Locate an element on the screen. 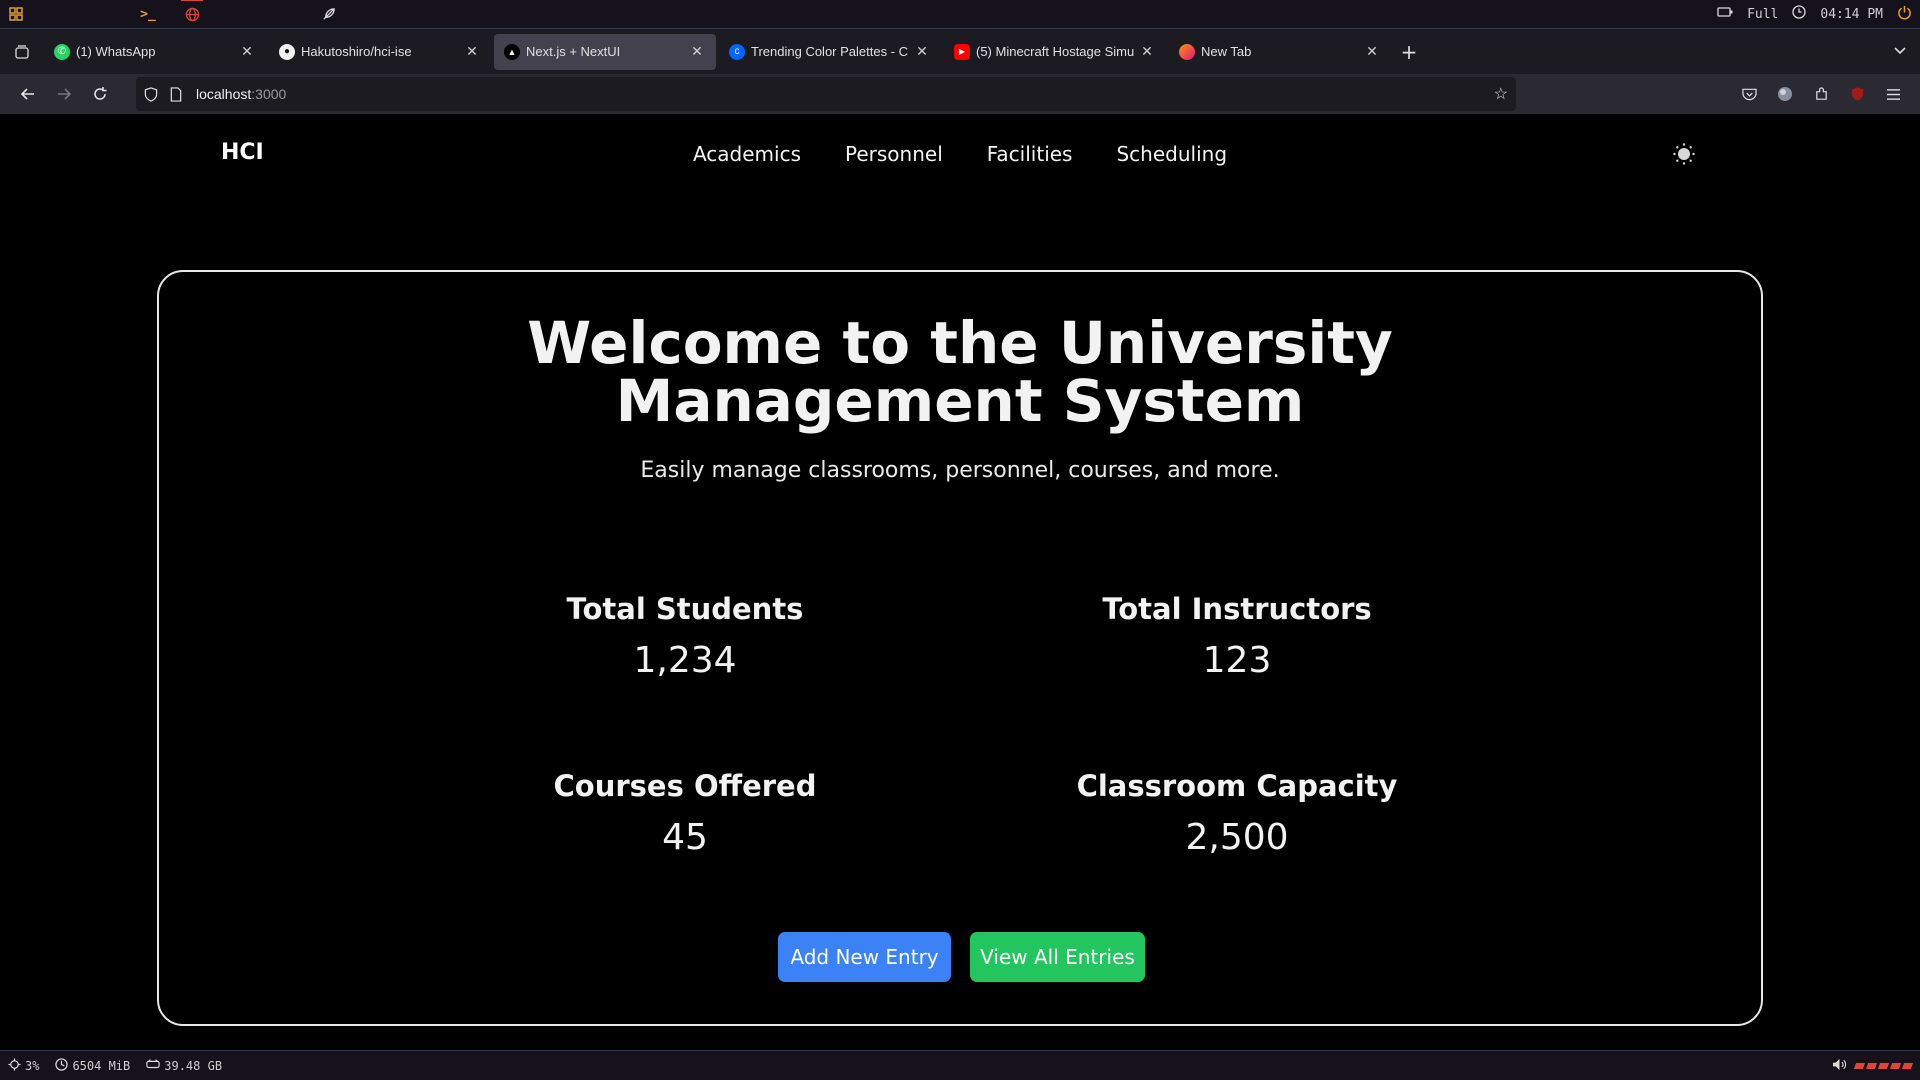  terminal-icon: >_ is located at coordinates (148, 14).